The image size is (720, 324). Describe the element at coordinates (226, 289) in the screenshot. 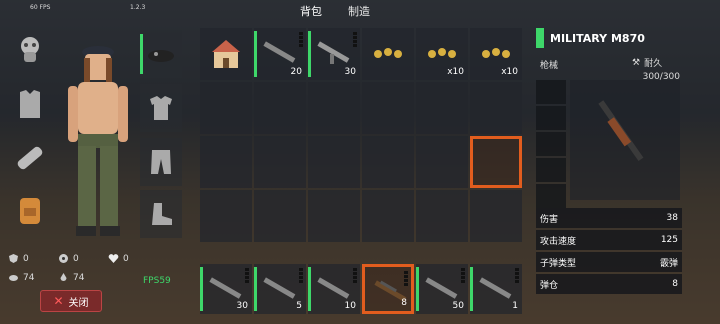

I see `hotbar-slot: 30` at that location.